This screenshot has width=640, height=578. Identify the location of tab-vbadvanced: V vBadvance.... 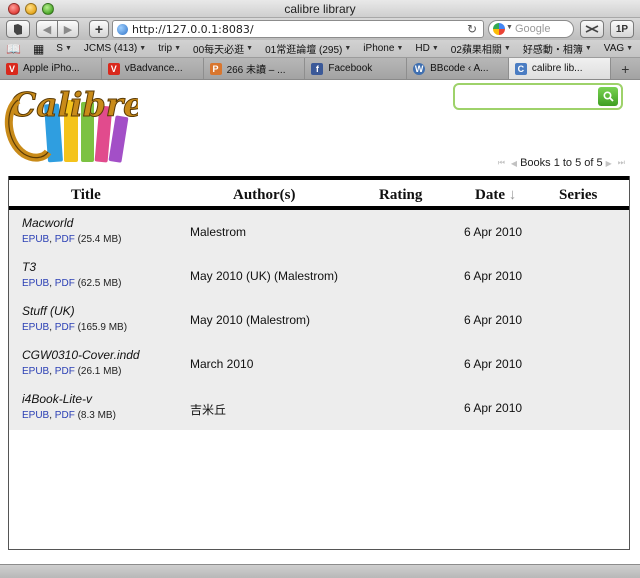
(153, 68).